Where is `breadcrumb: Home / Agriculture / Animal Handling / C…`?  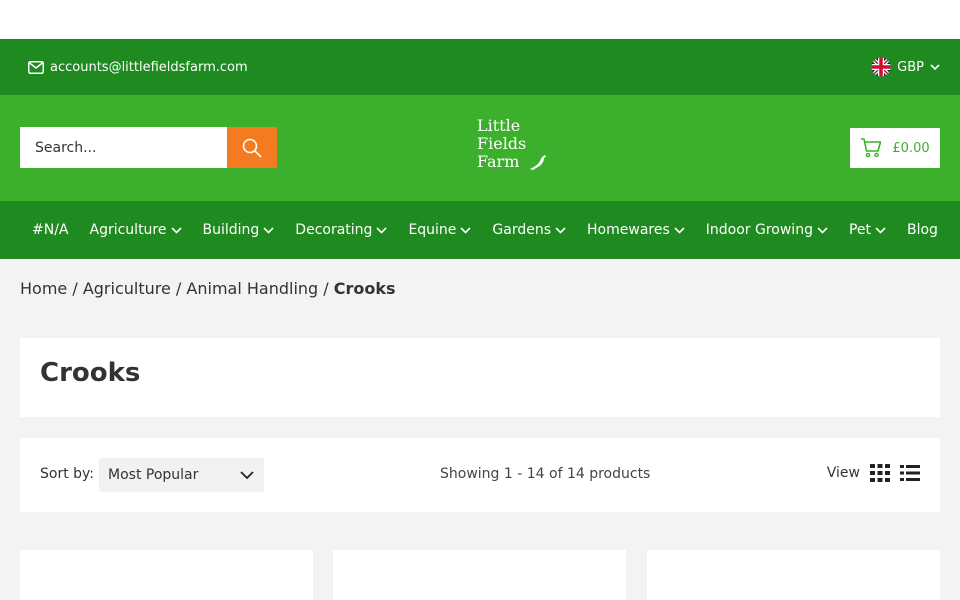 breadcrumb: Home / Agriculture / Animal Handling / C… is located at coordinates (208, 288).